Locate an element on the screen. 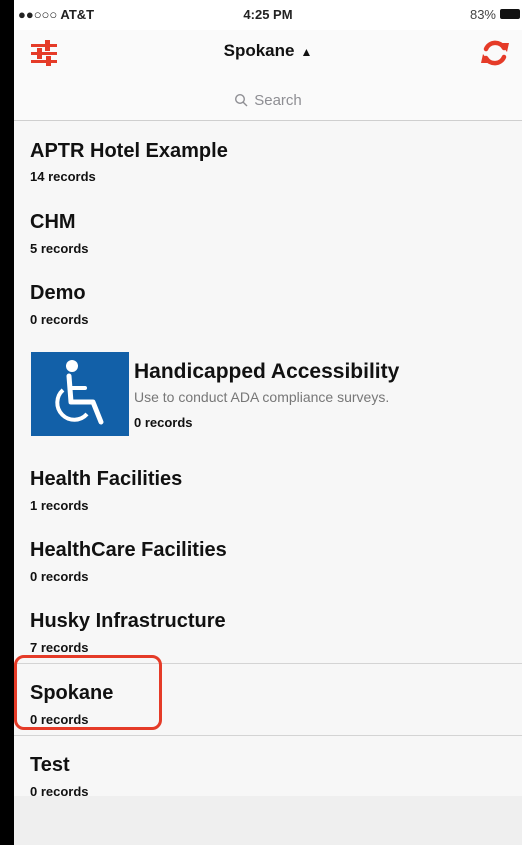  list-item: APTR Hotel Example 14 records is located at coordinates (268, 157).